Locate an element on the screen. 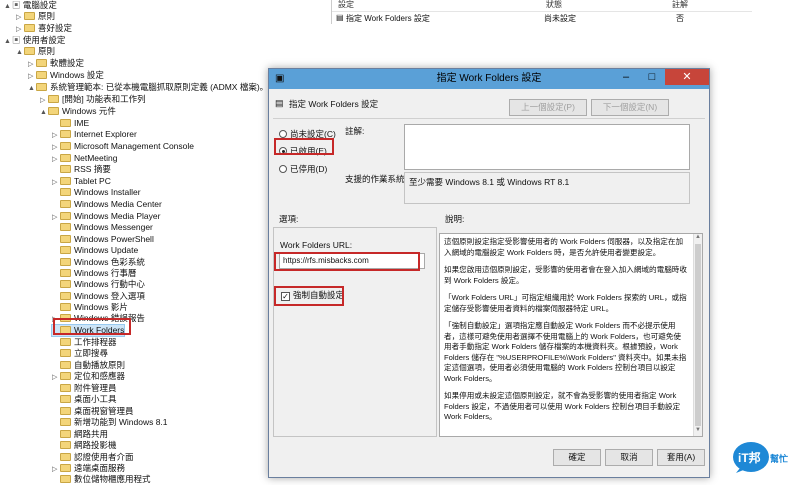 This screenshot has width=800, height=485. tree-item: ▲ Windows 元件 is located at coordinates (78, 111).